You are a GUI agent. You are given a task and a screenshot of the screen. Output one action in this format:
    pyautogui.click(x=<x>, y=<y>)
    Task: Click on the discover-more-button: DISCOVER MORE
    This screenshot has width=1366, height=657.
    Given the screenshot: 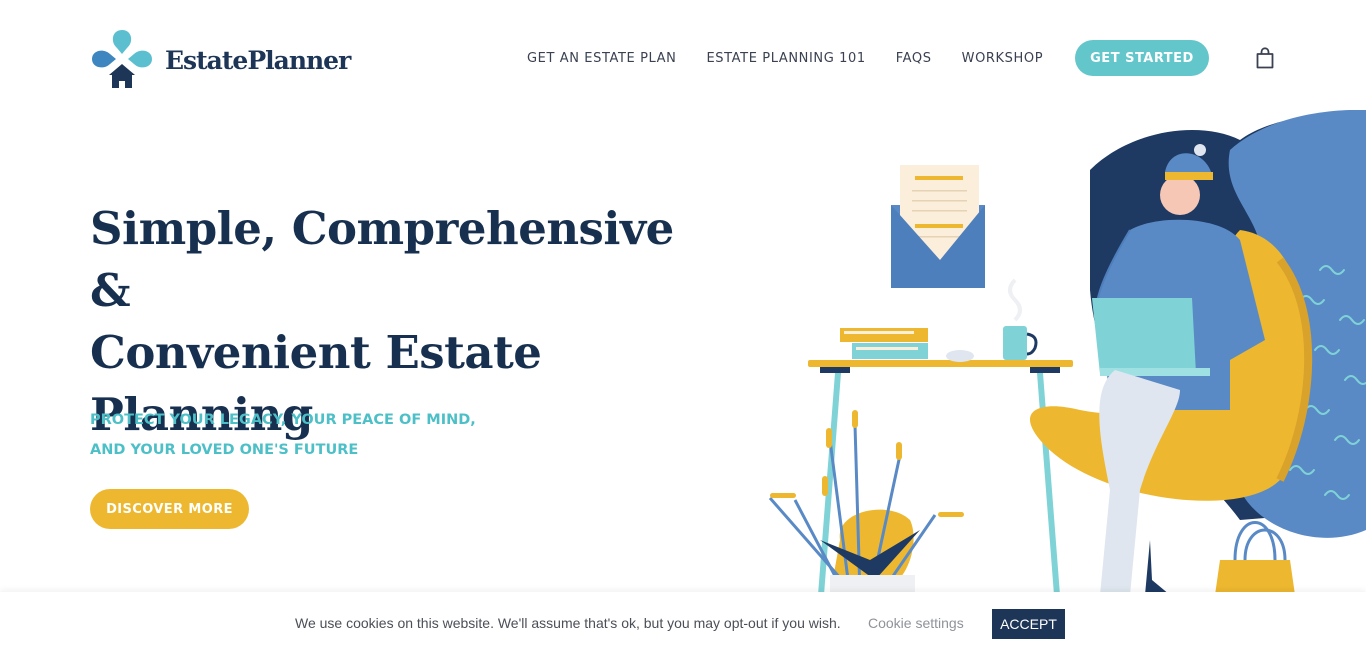 What is the action you would take?
    pyautogui.click(x=169, y=509)
    